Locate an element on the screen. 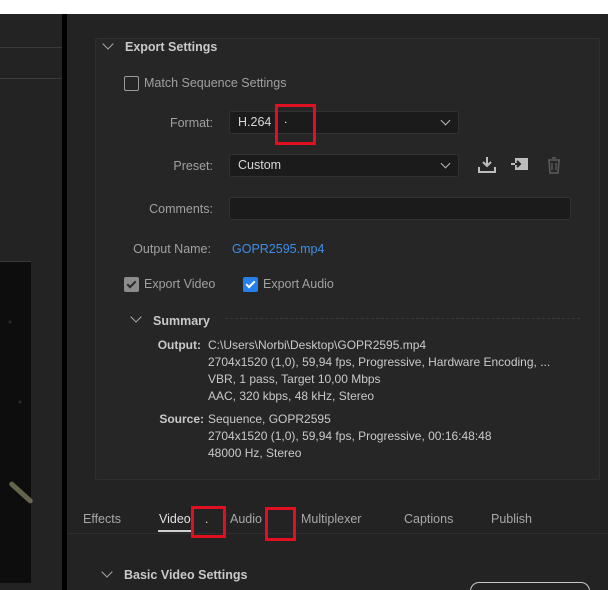  top-strip is located at coordinates (304, 7).